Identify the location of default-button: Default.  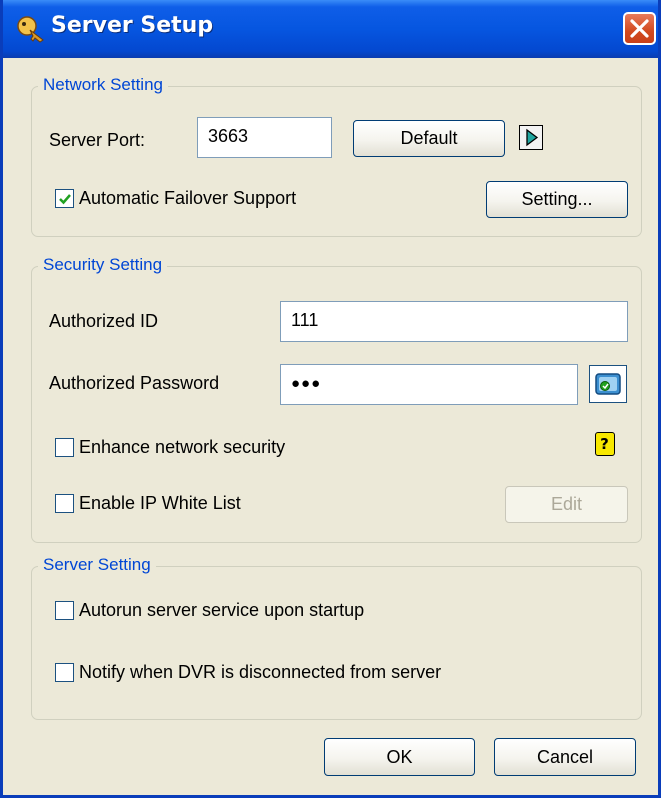
(429, 138).